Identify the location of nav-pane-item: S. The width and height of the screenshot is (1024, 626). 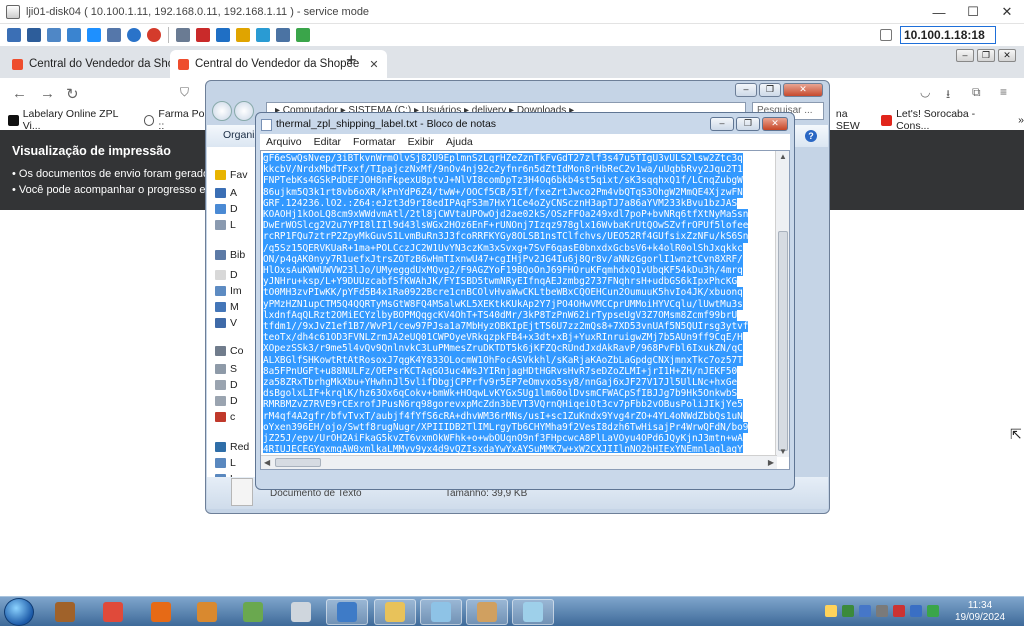
(226, 369).